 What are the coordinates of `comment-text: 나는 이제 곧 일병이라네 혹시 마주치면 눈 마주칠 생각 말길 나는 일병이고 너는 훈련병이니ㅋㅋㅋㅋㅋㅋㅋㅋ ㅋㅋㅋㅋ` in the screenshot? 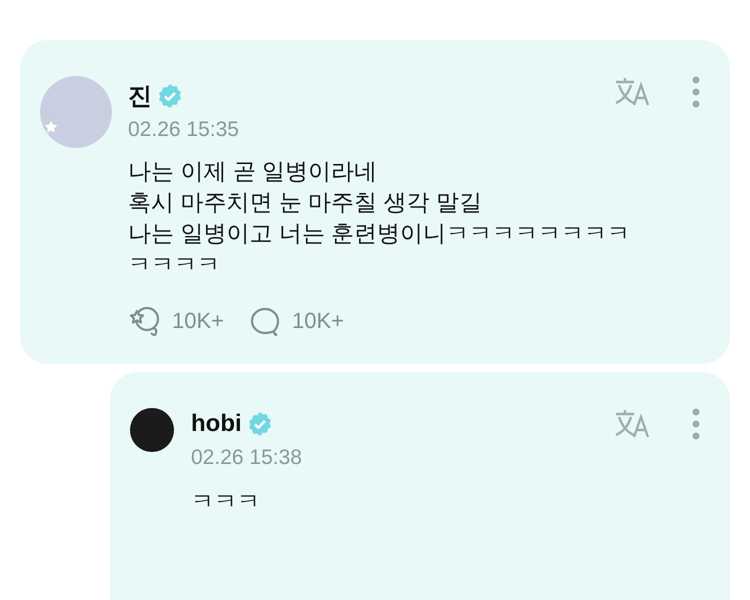 It's located at (380, 218).